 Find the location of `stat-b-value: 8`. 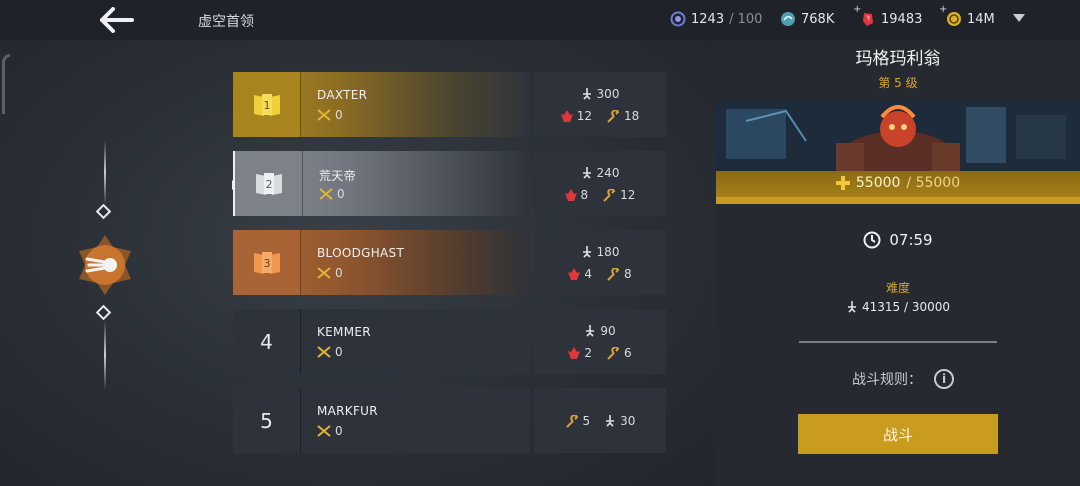

stat-b-value: 8 is located at coordinates (628, 274).